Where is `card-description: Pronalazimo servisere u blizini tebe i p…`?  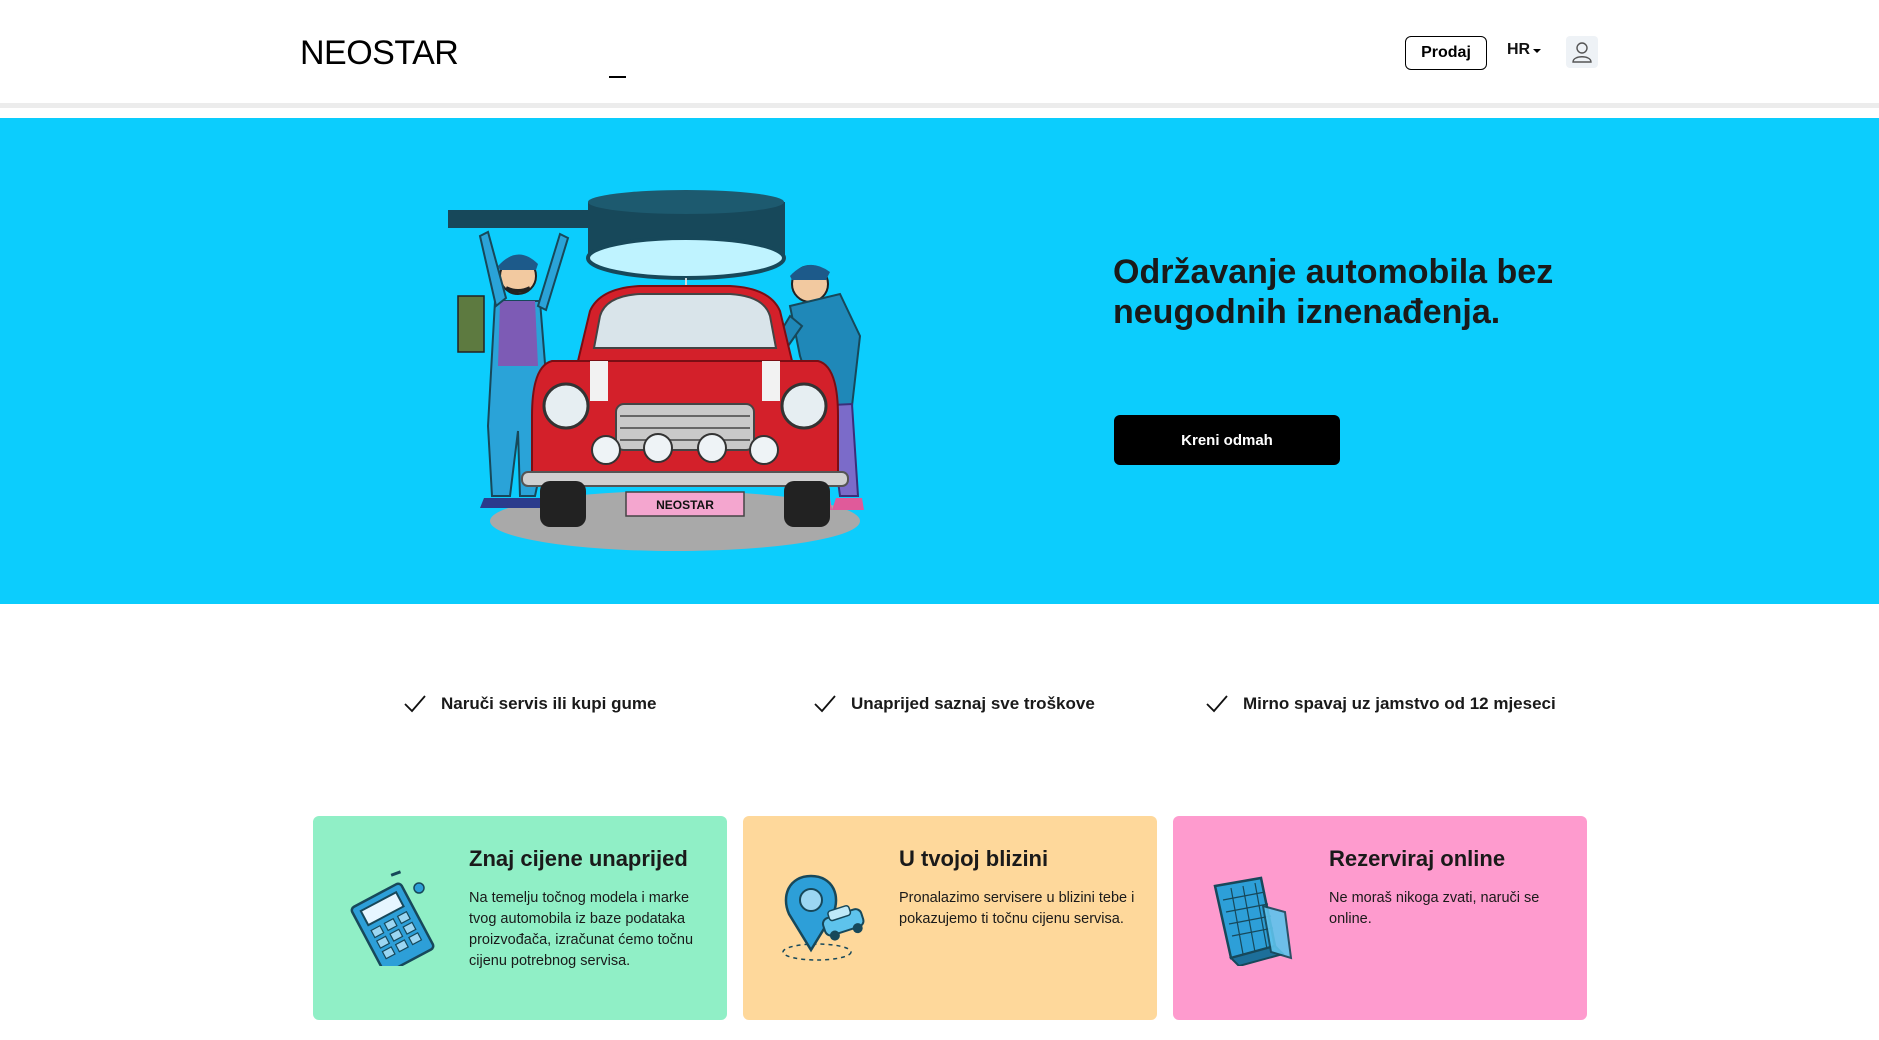
card-description: Pronalazimo servisere u blizini tebe i p… is located at coordinates (1017, 908).